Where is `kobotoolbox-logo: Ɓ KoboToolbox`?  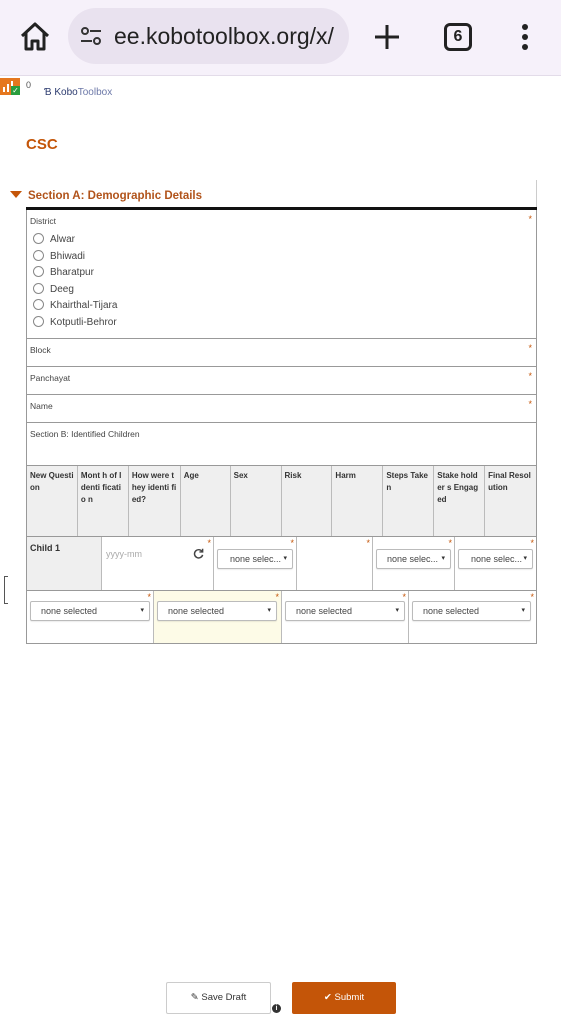 kobotoolbox-logo: Ɓ KoboToolbox is located at coordinates (78, 92).